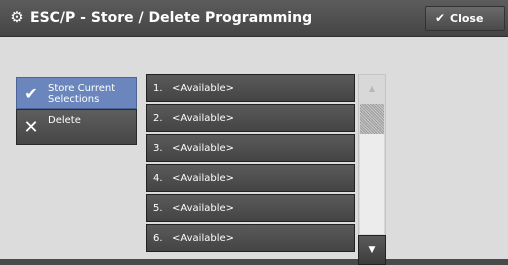 The height and width of the screenshot is (265, 508). I want to click on list-item-number: 6., so click(158, 238).